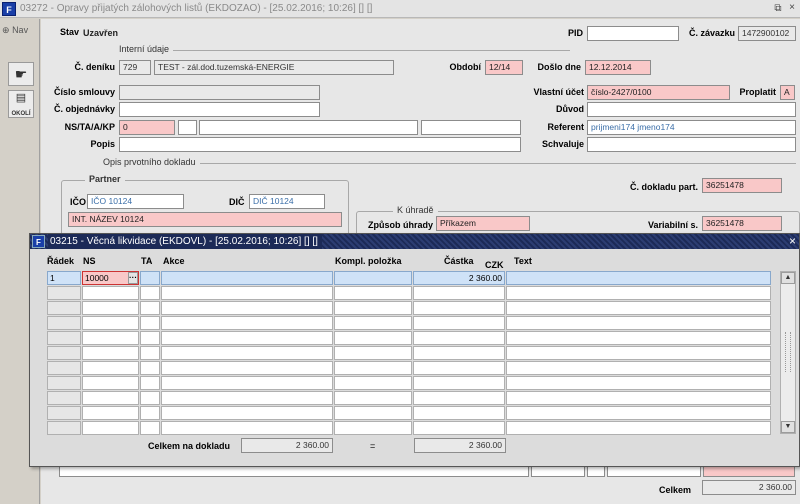  What do you see at coordinates (274, 67) in the screenshot?
I see `denik-name-input: TEST - zál.dod.tuzemská-ENERGIE` at bounding box center [274, 67].